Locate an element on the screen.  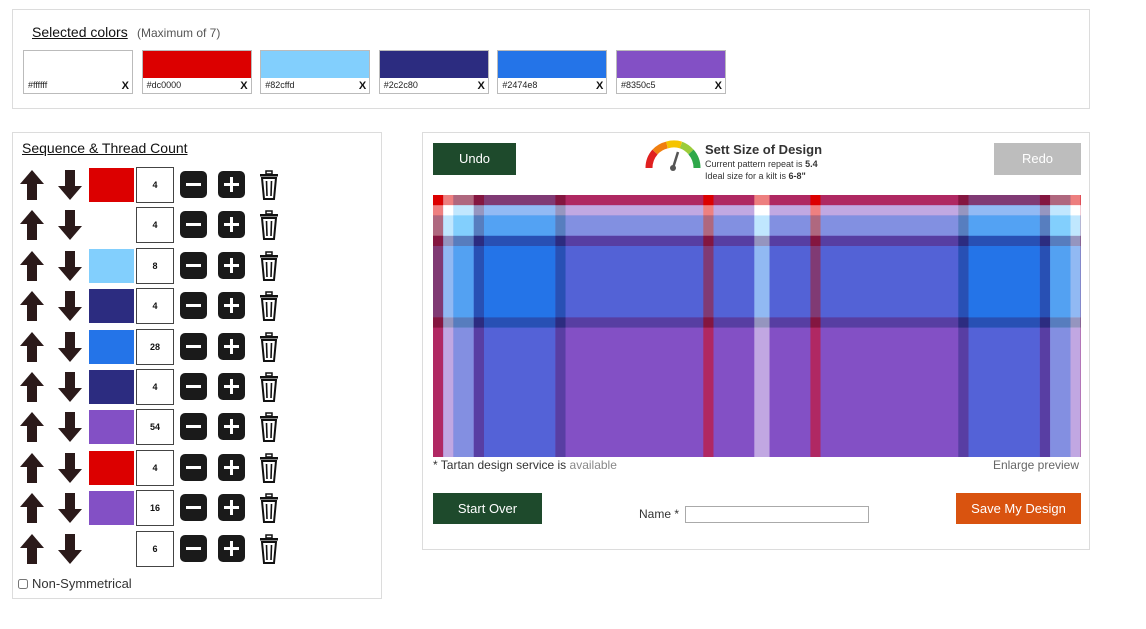
non-symmetrical-checkbox is located at coordinates (23, 583).